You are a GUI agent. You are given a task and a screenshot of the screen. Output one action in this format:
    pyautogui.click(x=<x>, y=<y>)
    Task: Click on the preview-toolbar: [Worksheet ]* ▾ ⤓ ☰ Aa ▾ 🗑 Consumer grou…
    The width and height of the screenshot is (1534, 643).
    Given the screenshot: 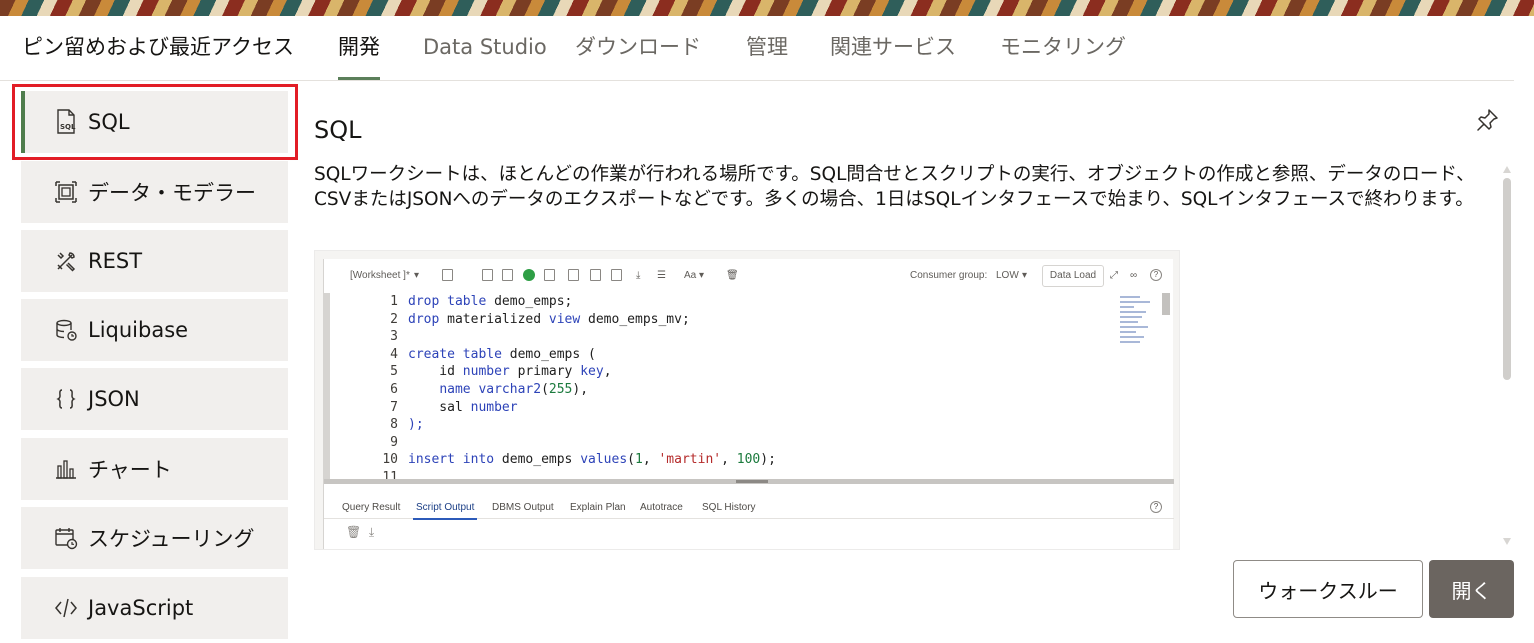 What is the action you would take?
    pyautogui.click(x=749, y=276)
    